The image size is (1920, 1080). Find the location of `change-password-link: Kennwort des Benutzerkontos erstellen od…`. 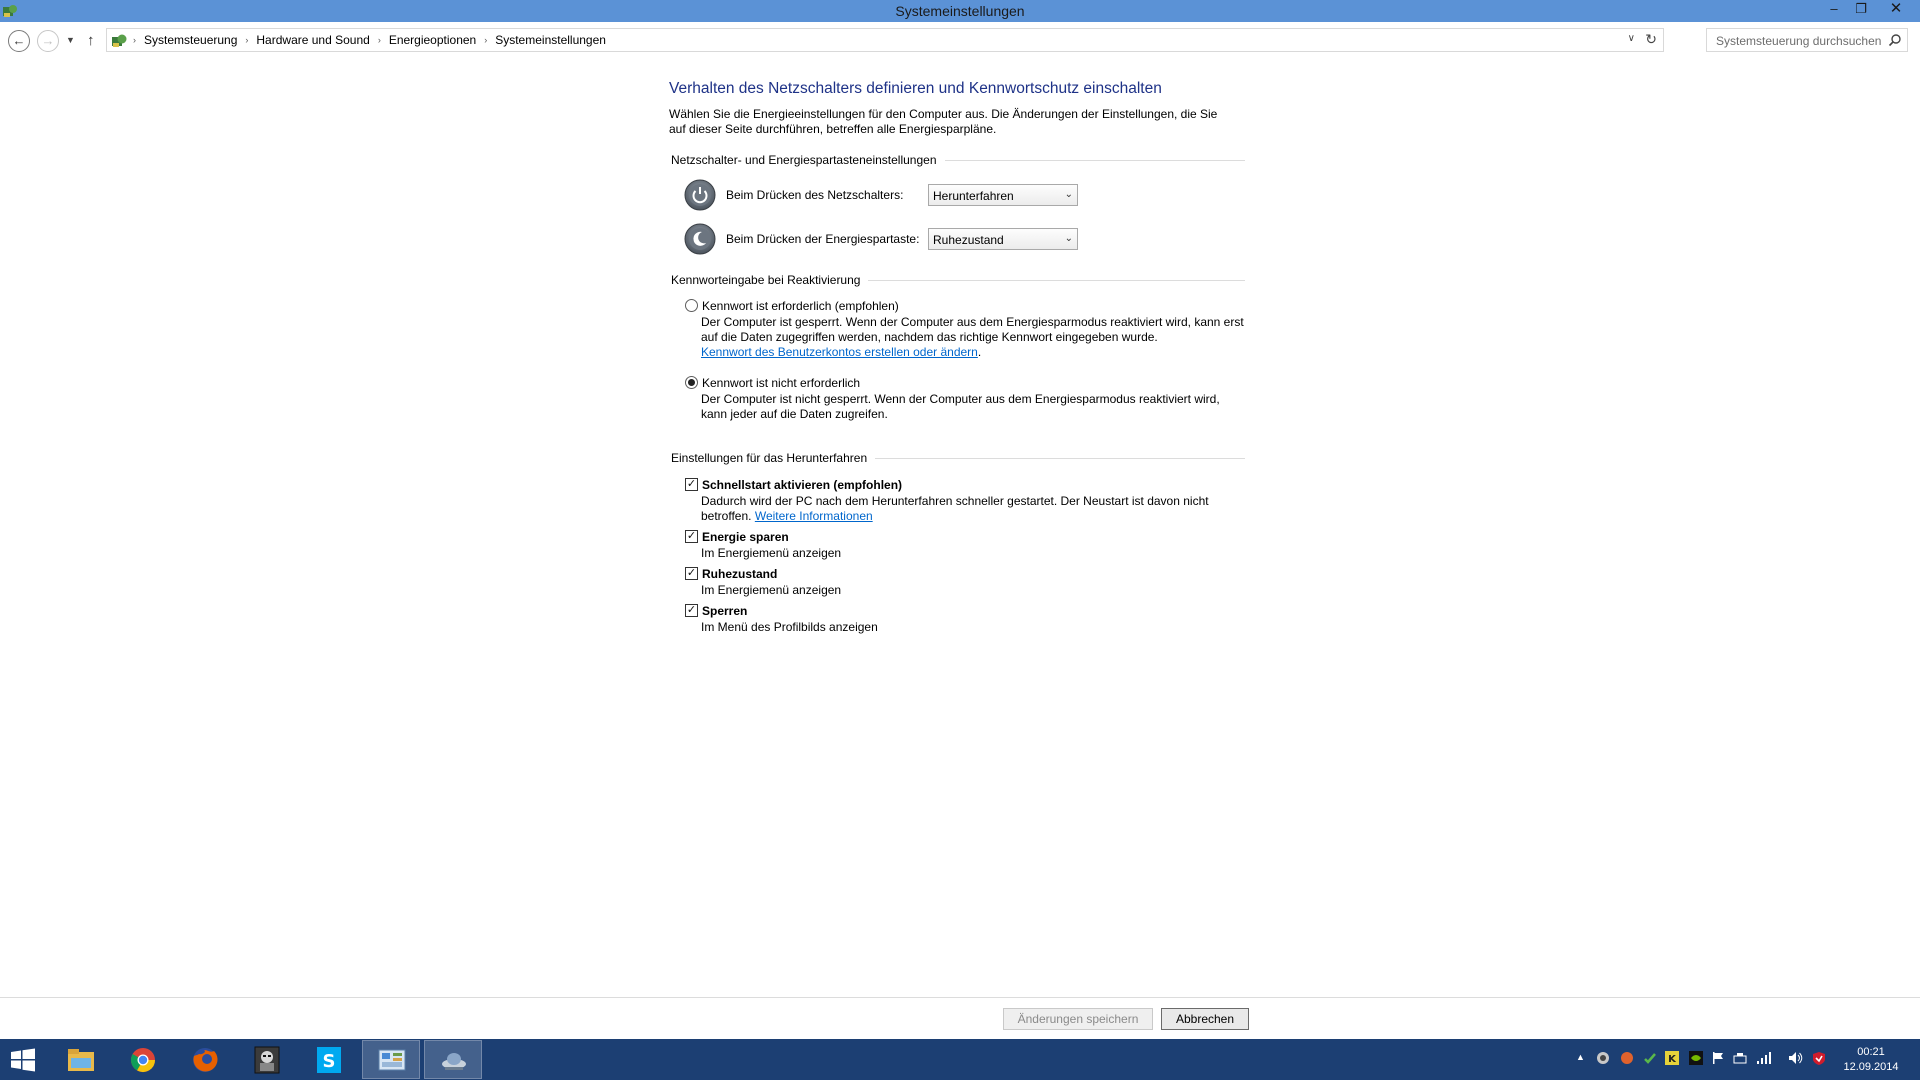

change-password-link: Kennwort des Benutzerkontos erstellen od… is located at coordinates (839, 352).